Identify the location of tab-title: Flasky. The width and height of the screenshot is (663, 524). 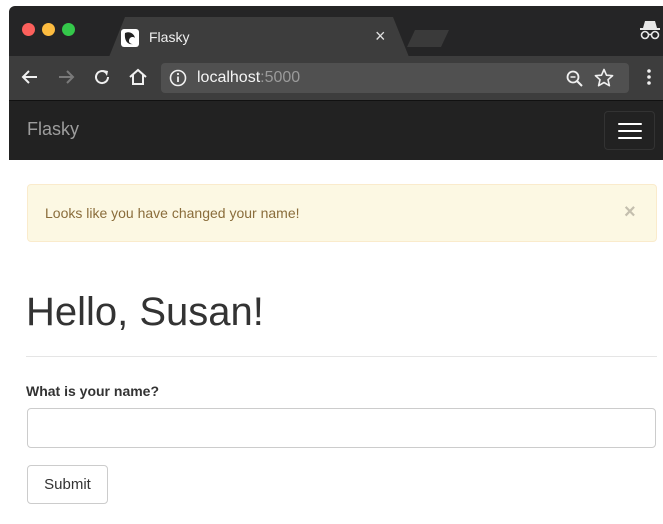
(169, 37).